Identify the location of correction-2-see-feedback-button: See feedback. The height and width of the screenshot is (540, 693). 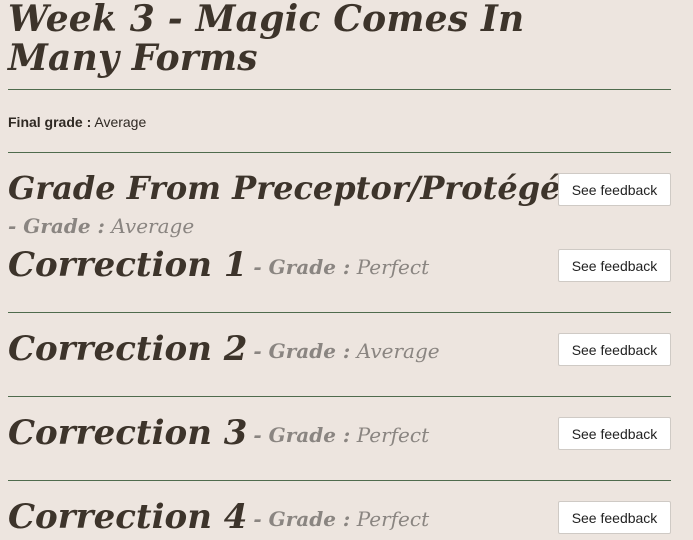
(614, 349).